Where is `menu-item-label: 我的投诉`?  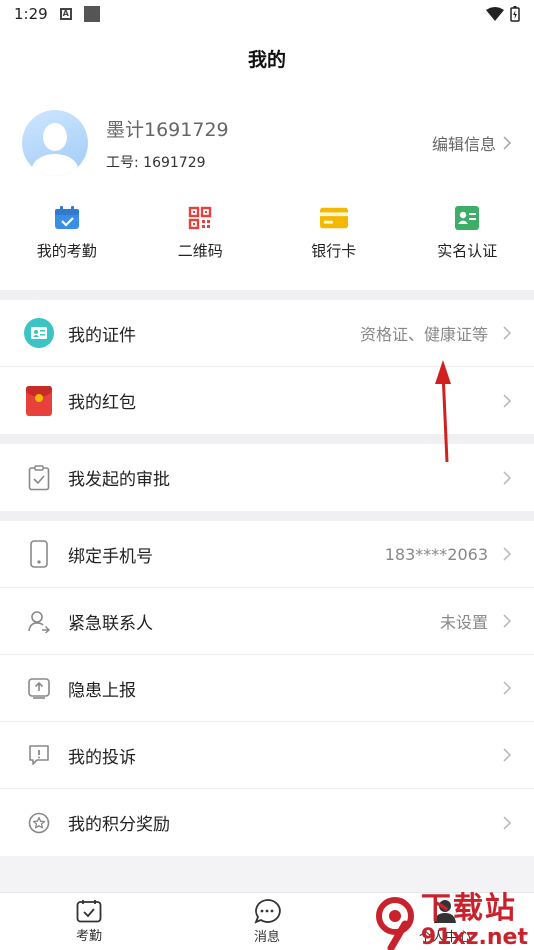 menu-item-label: 我的投诉 is located at coordinates (102, 757).